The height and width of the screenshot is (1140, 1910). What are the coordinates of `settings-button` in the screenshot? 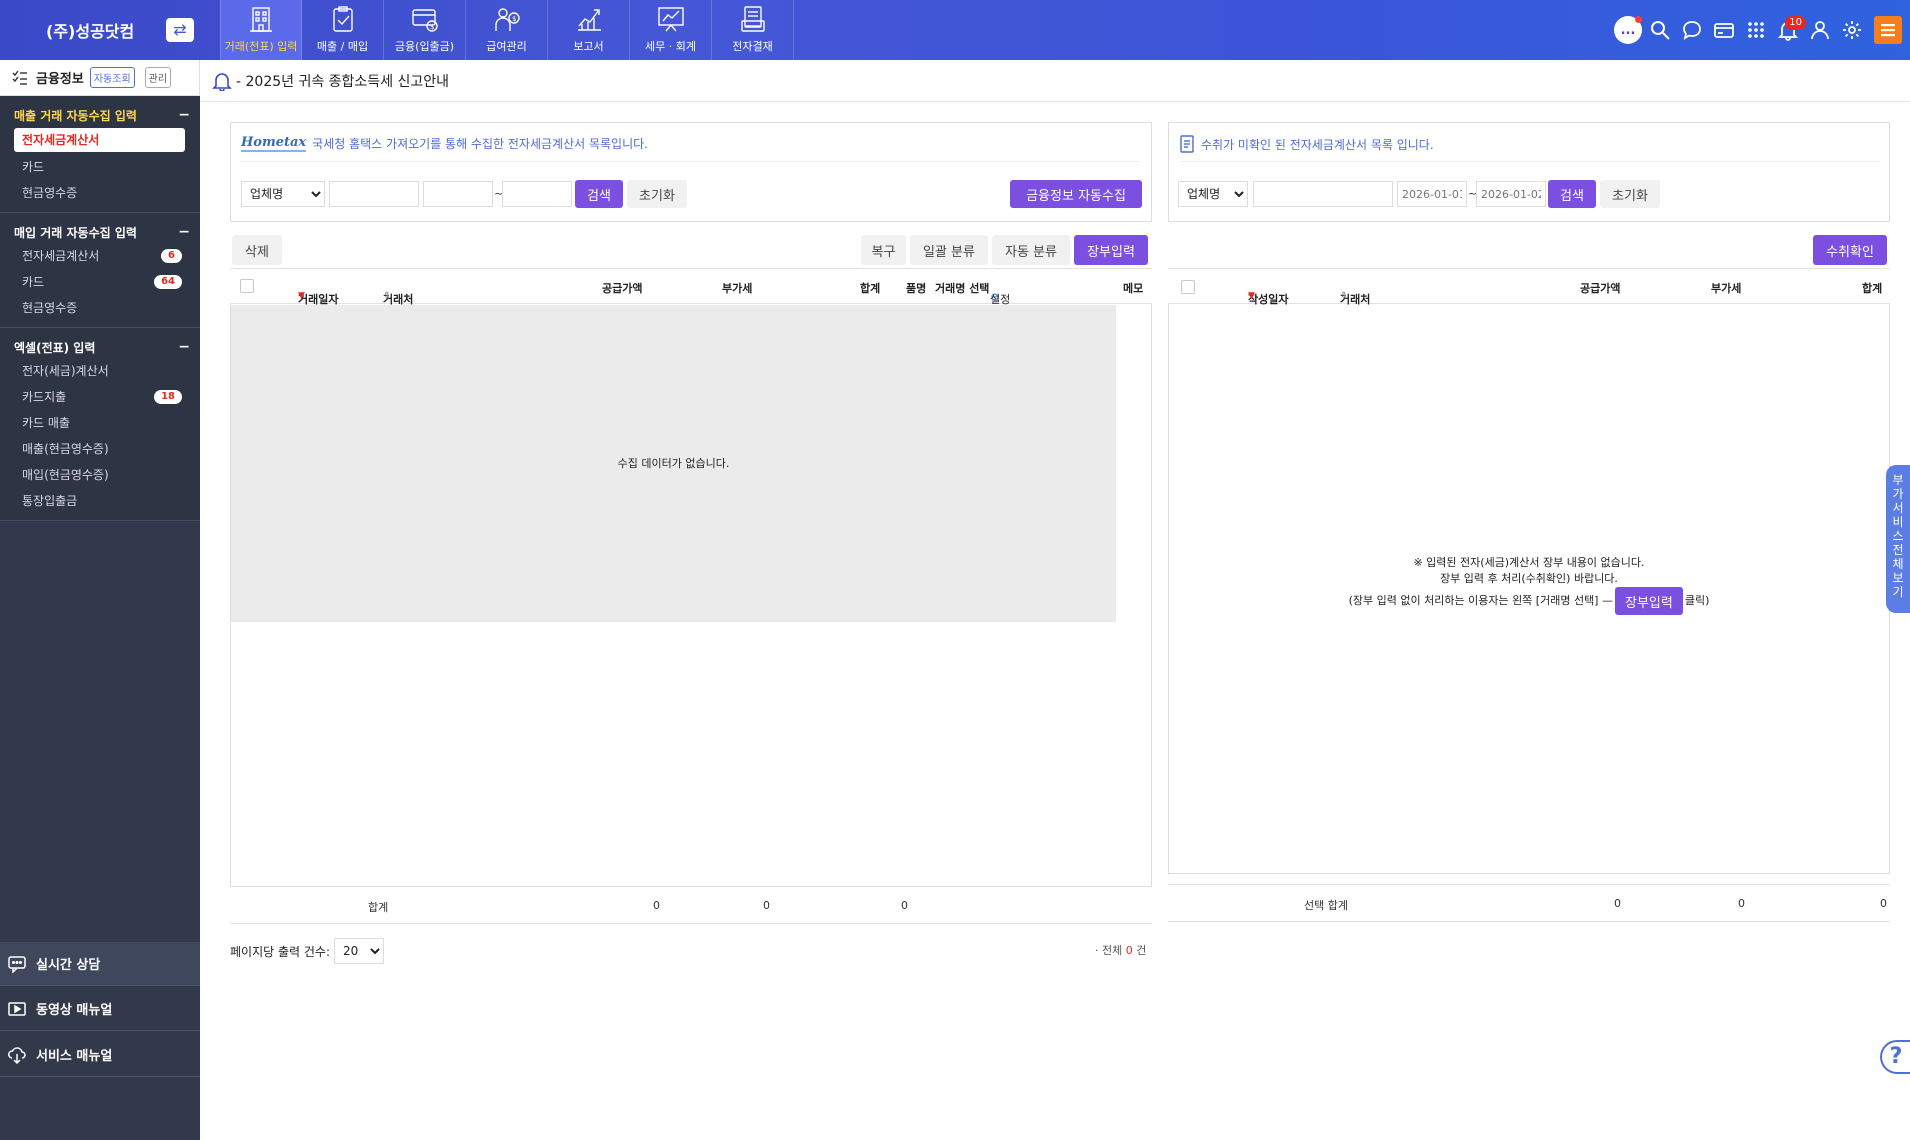 It's located at (1852, 30).